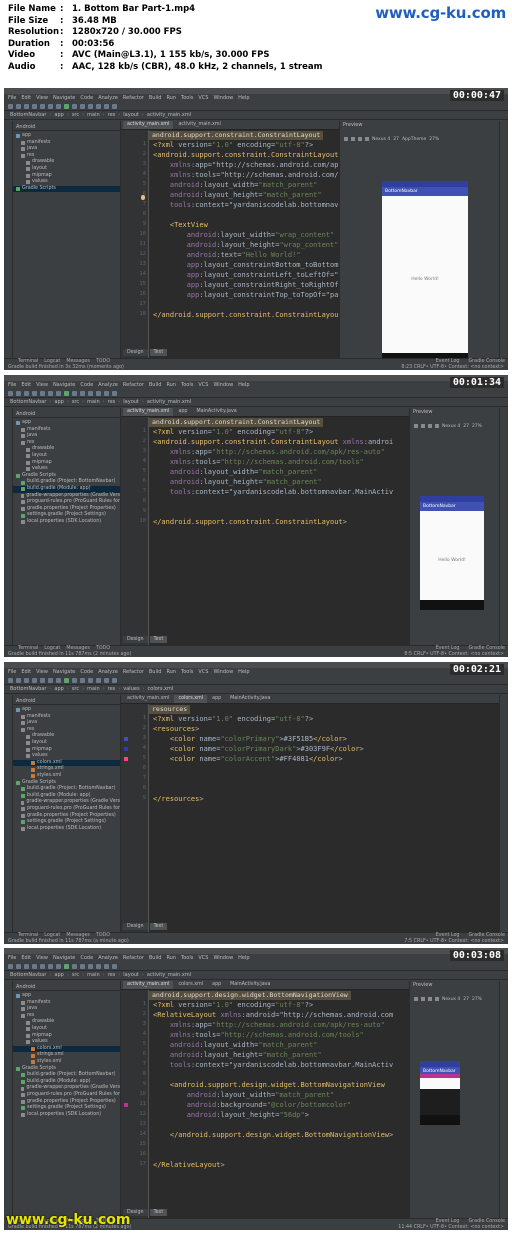 Image resolution: width=512 pixels, height=1234 pixels. I want to click on theme-selector: AppTheme, so click(414, 139).